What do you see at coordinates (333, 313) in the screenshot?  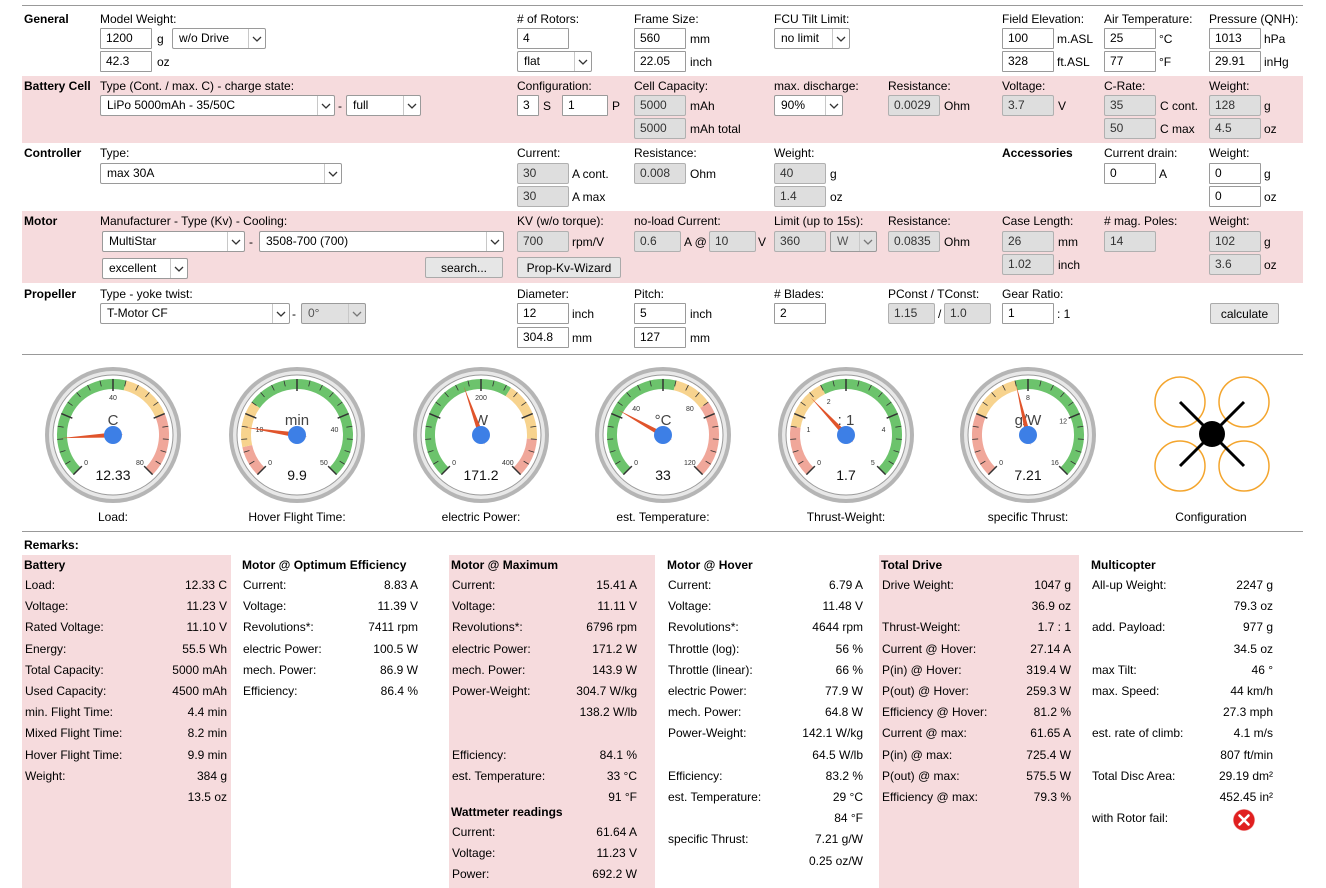 I see `yoke-twist-select: 0°` at bounding box center [333, 313].